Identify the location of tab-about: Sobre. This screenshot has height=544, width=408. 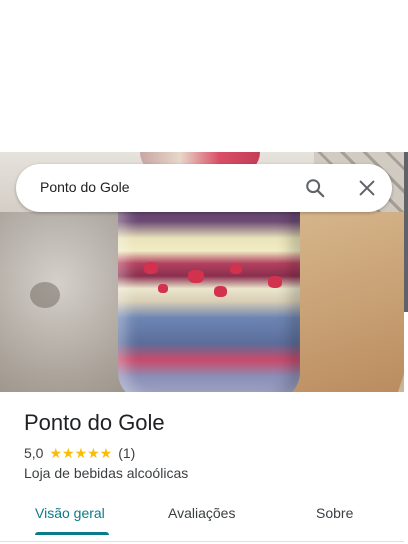
(334, 513).